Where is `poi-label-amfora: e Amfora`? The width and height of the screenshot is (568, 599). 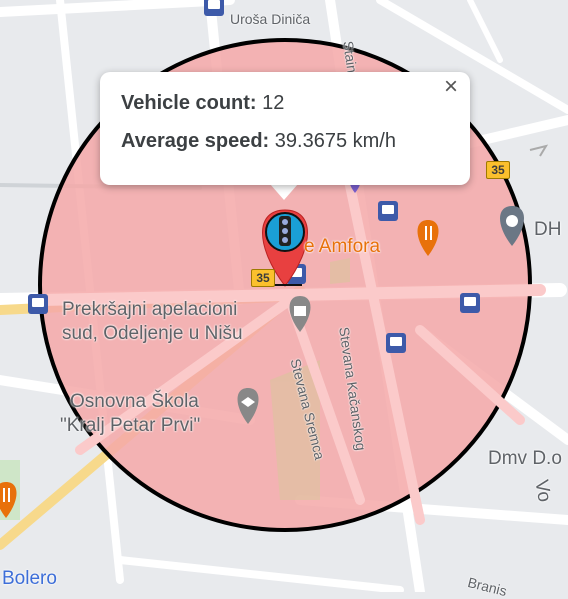 poi-label-amfora: e Amfora is located at coordinates (342, 246).